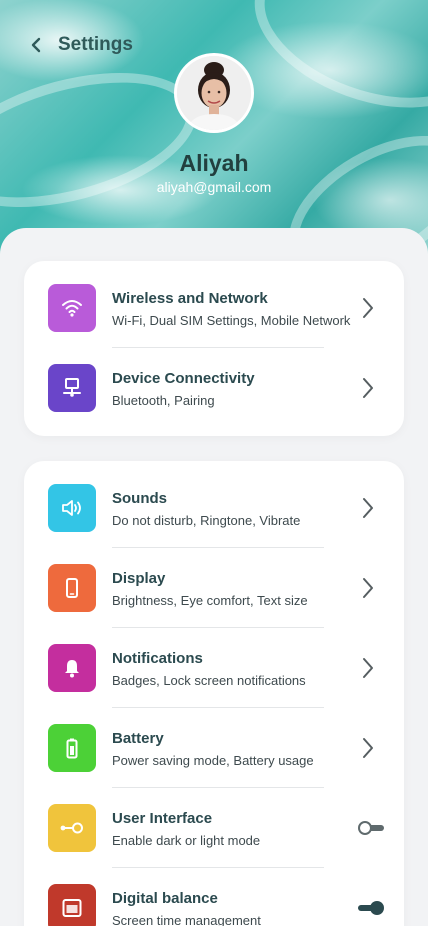 This screenshot has height=926, width=428. I want to click on settings-item-title: Device Connectivity, so click(183, 378).